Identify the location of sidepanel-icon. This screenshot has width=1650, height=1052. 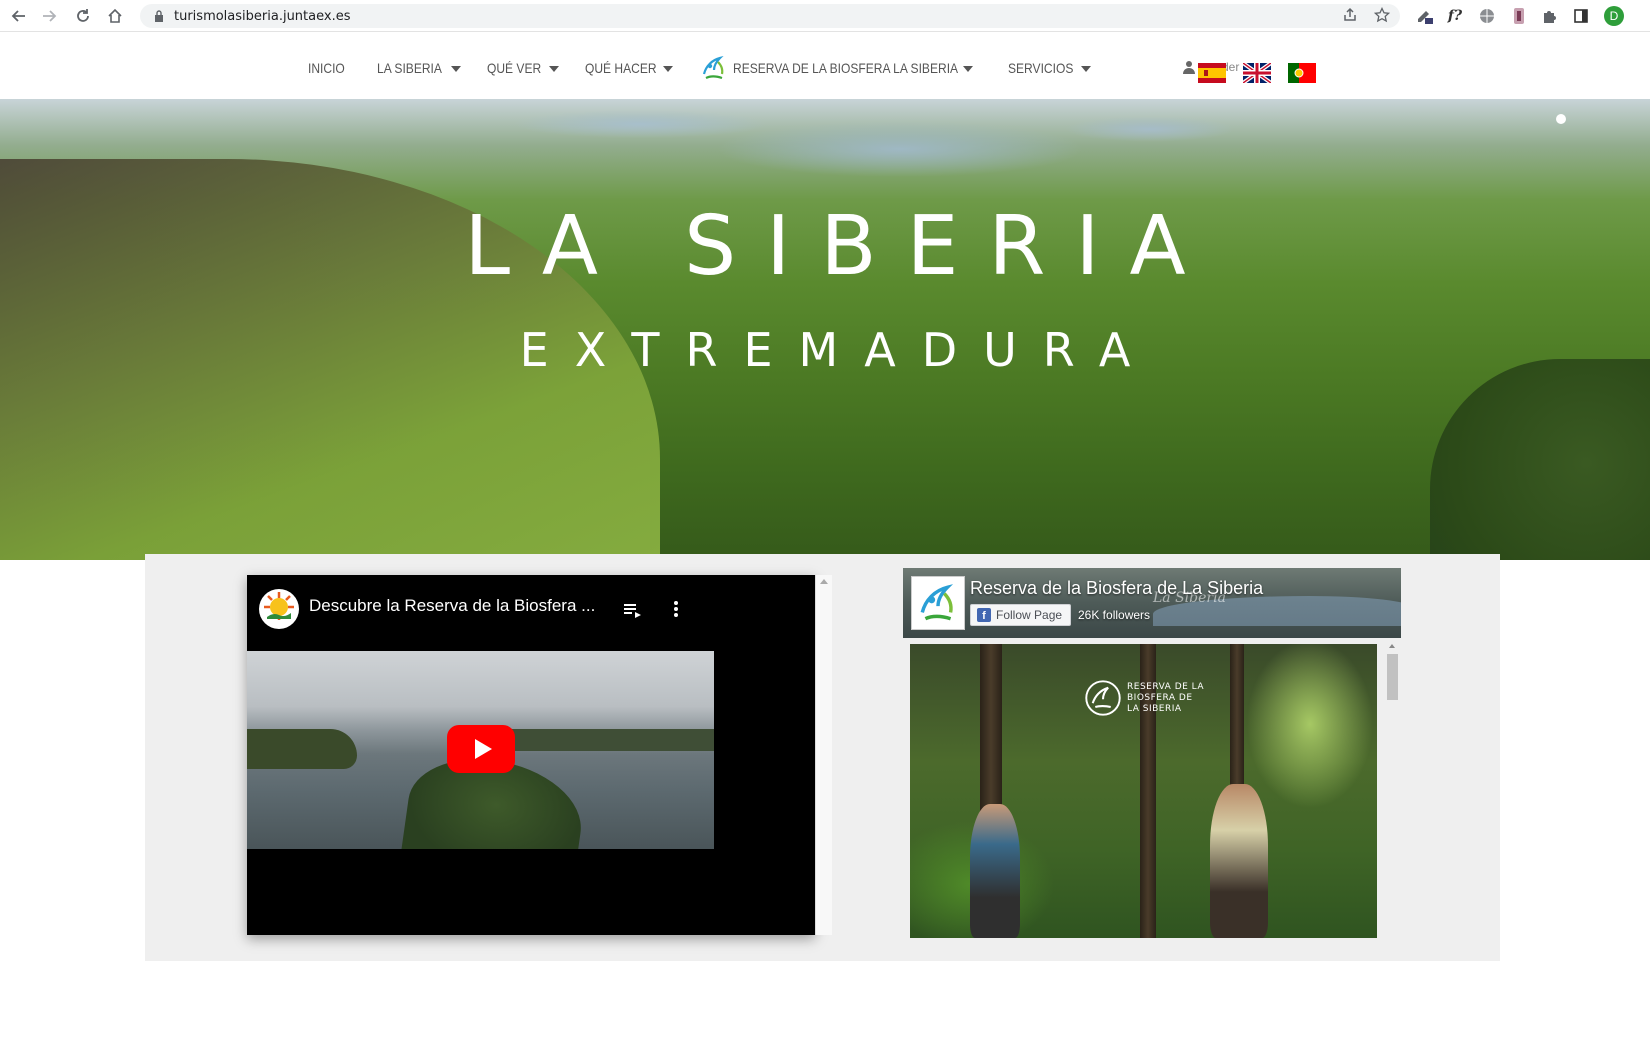
(1581, 16).